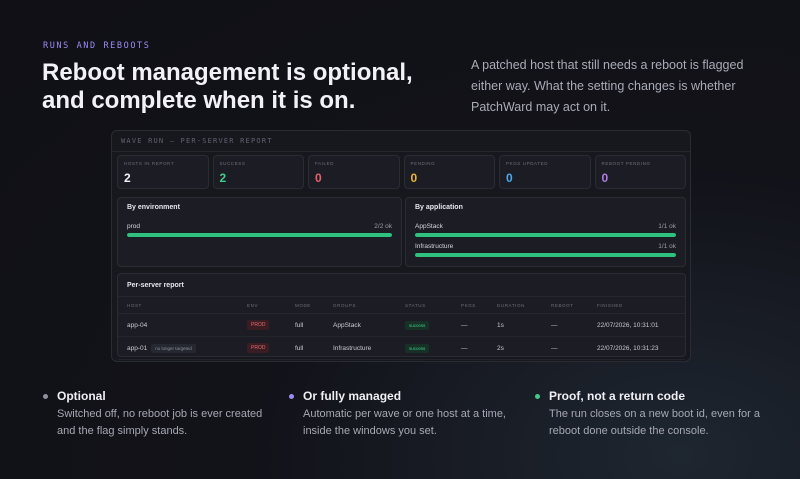  Describe the element at coordinates (434, 246) in the screenshot. I see `application-name: Infrastructure` at that location.